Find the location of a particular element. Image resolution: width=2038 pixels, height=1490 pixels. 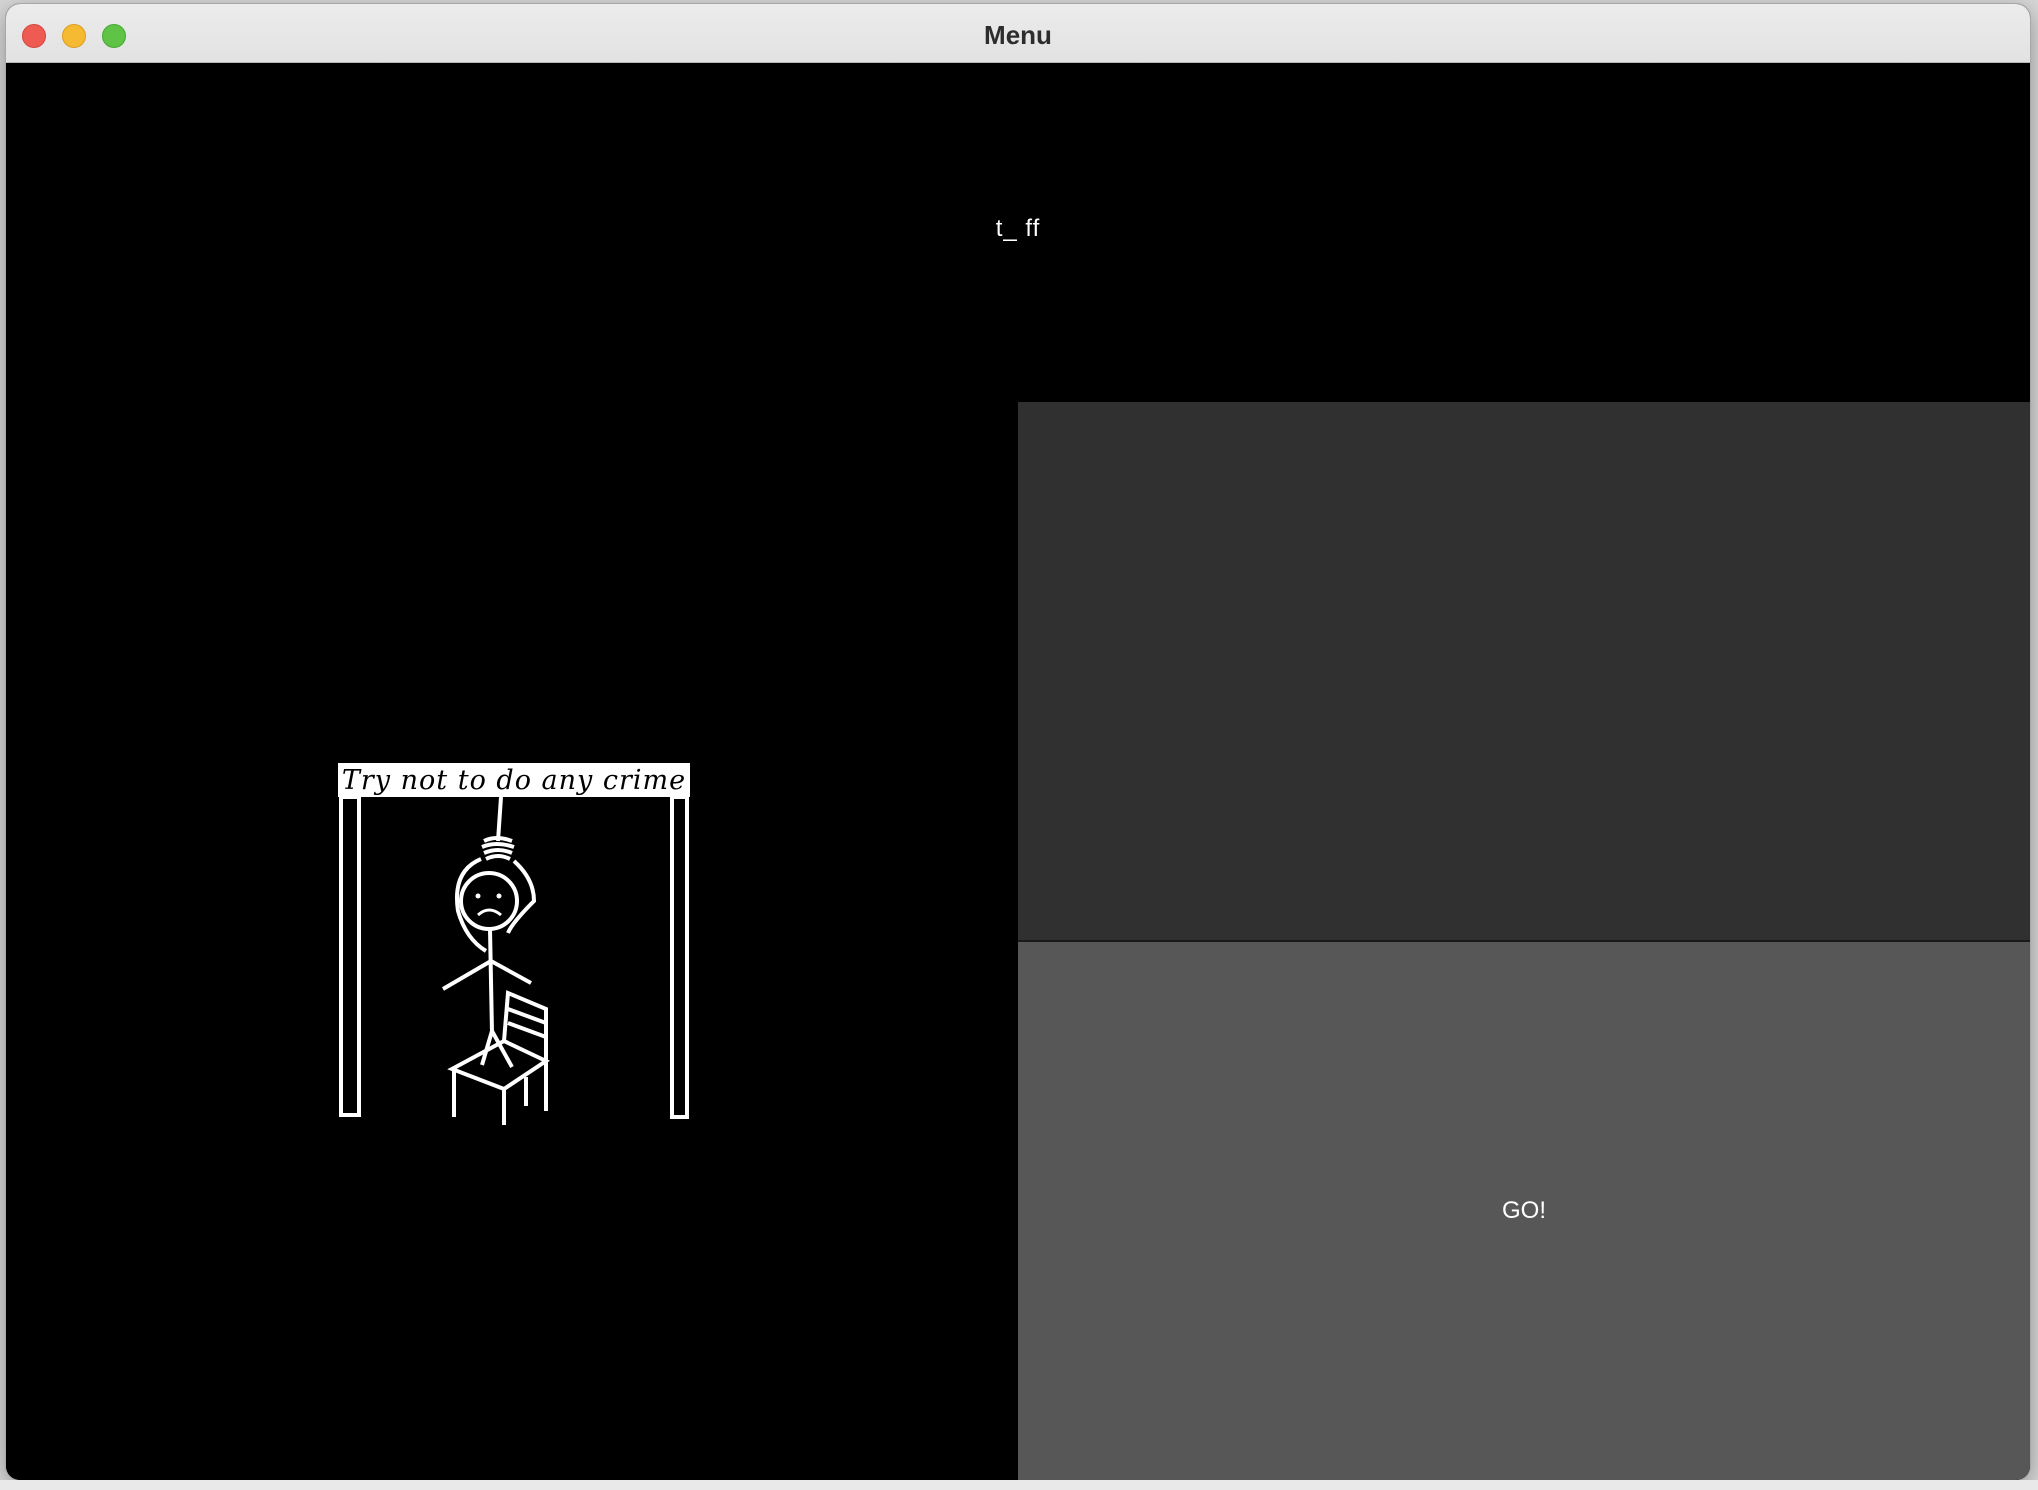

rope is located at coordinates (499, 819).